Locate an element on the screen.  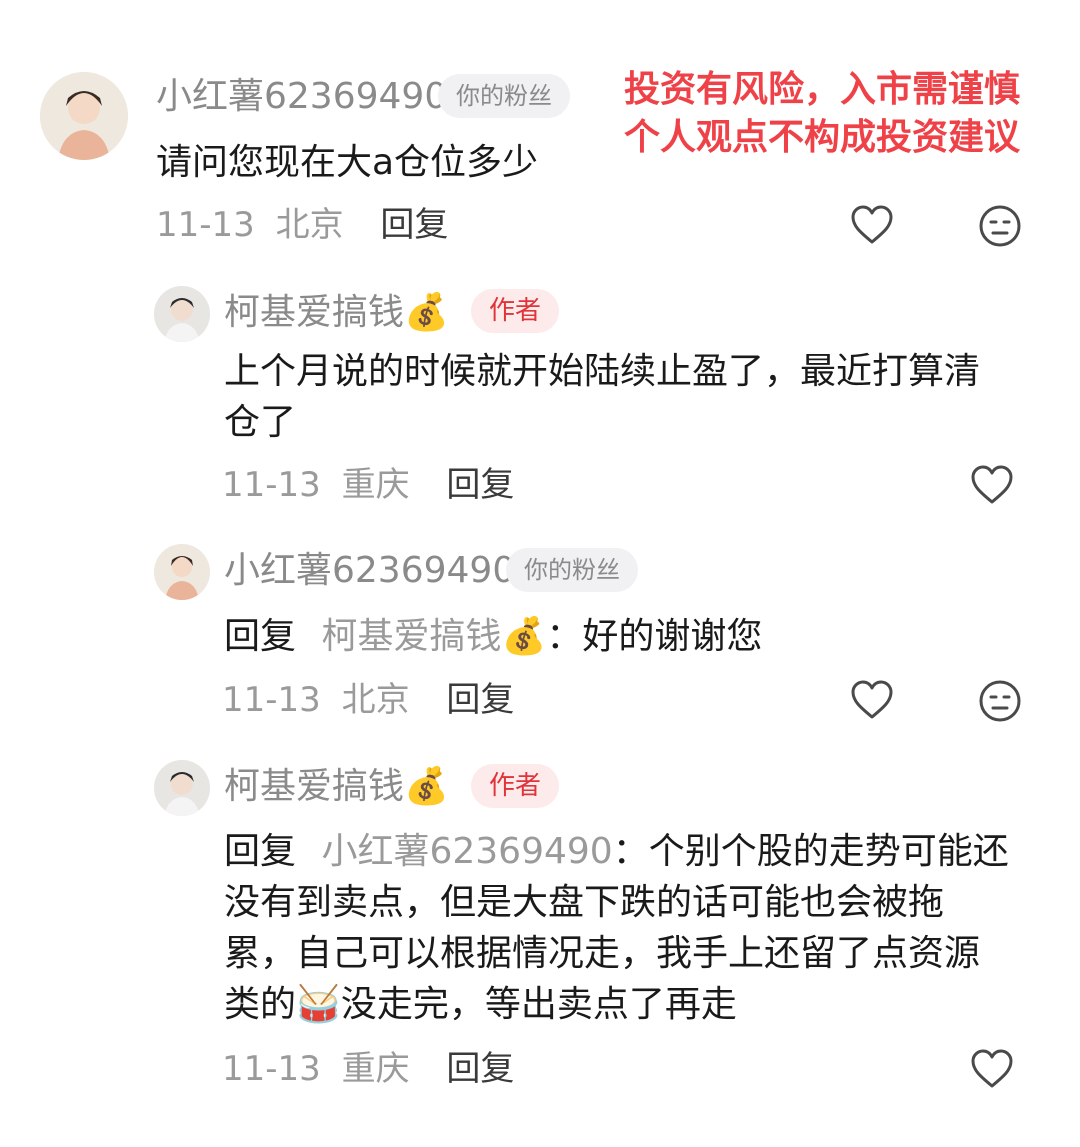
comment-text: 回复 柯基爱搞钱💰：好的谢谢您 is located at coordinates (493, 636).